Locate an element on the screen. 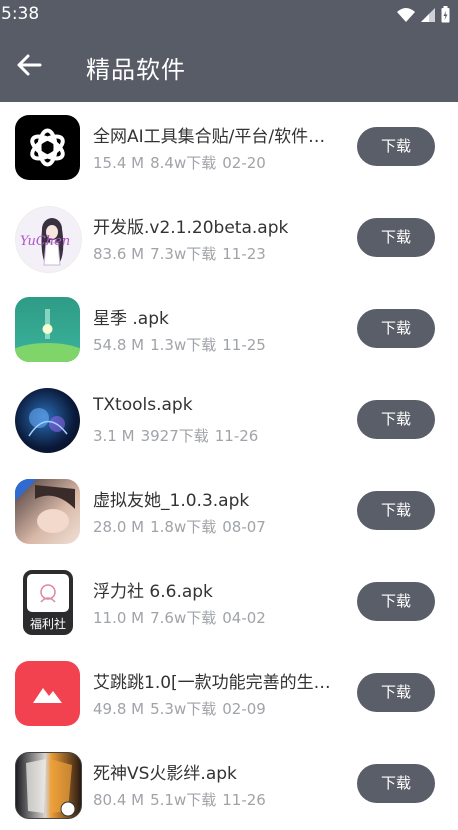 Image resolution: width=458 pixels, height=830 pixels. fulishe-icon: 福利社 is located at coordinates (47, 602).